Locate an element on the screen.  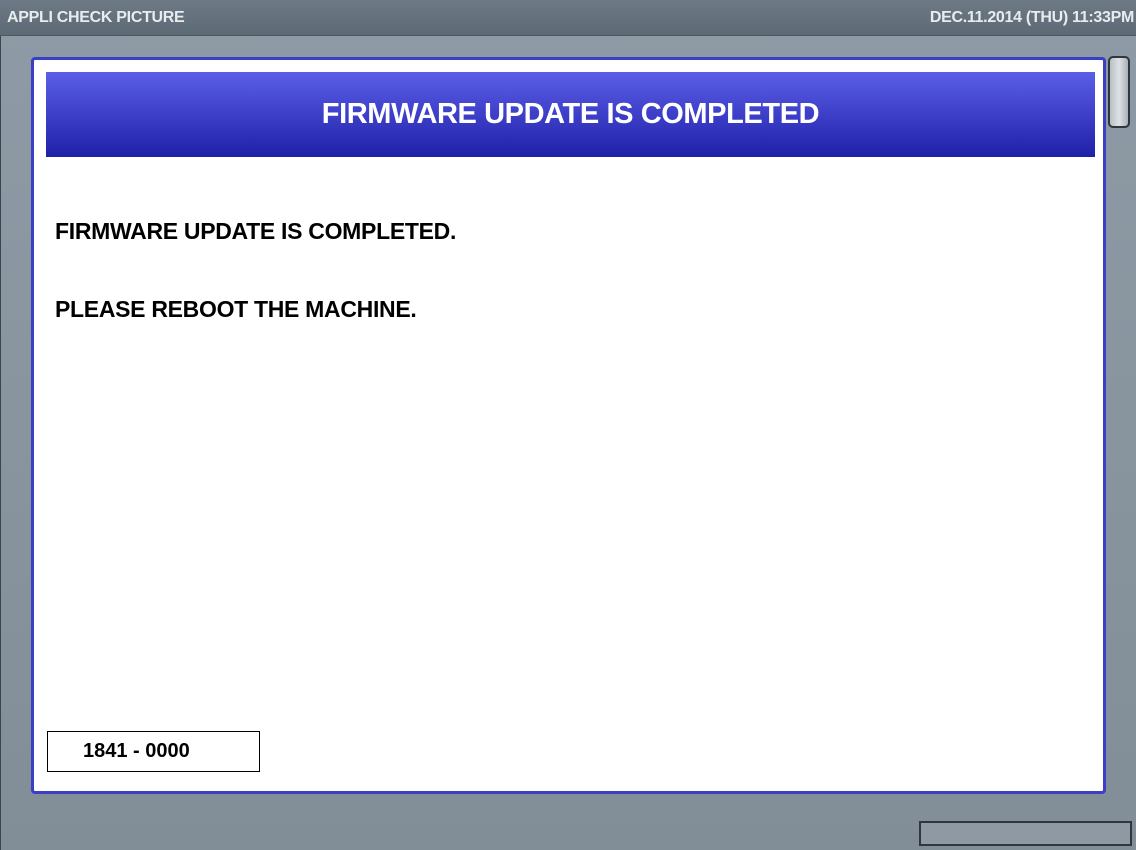
message-completed: FIRMWARE UPDATE IS COMPLETED. is located at coordinates (256, 231).